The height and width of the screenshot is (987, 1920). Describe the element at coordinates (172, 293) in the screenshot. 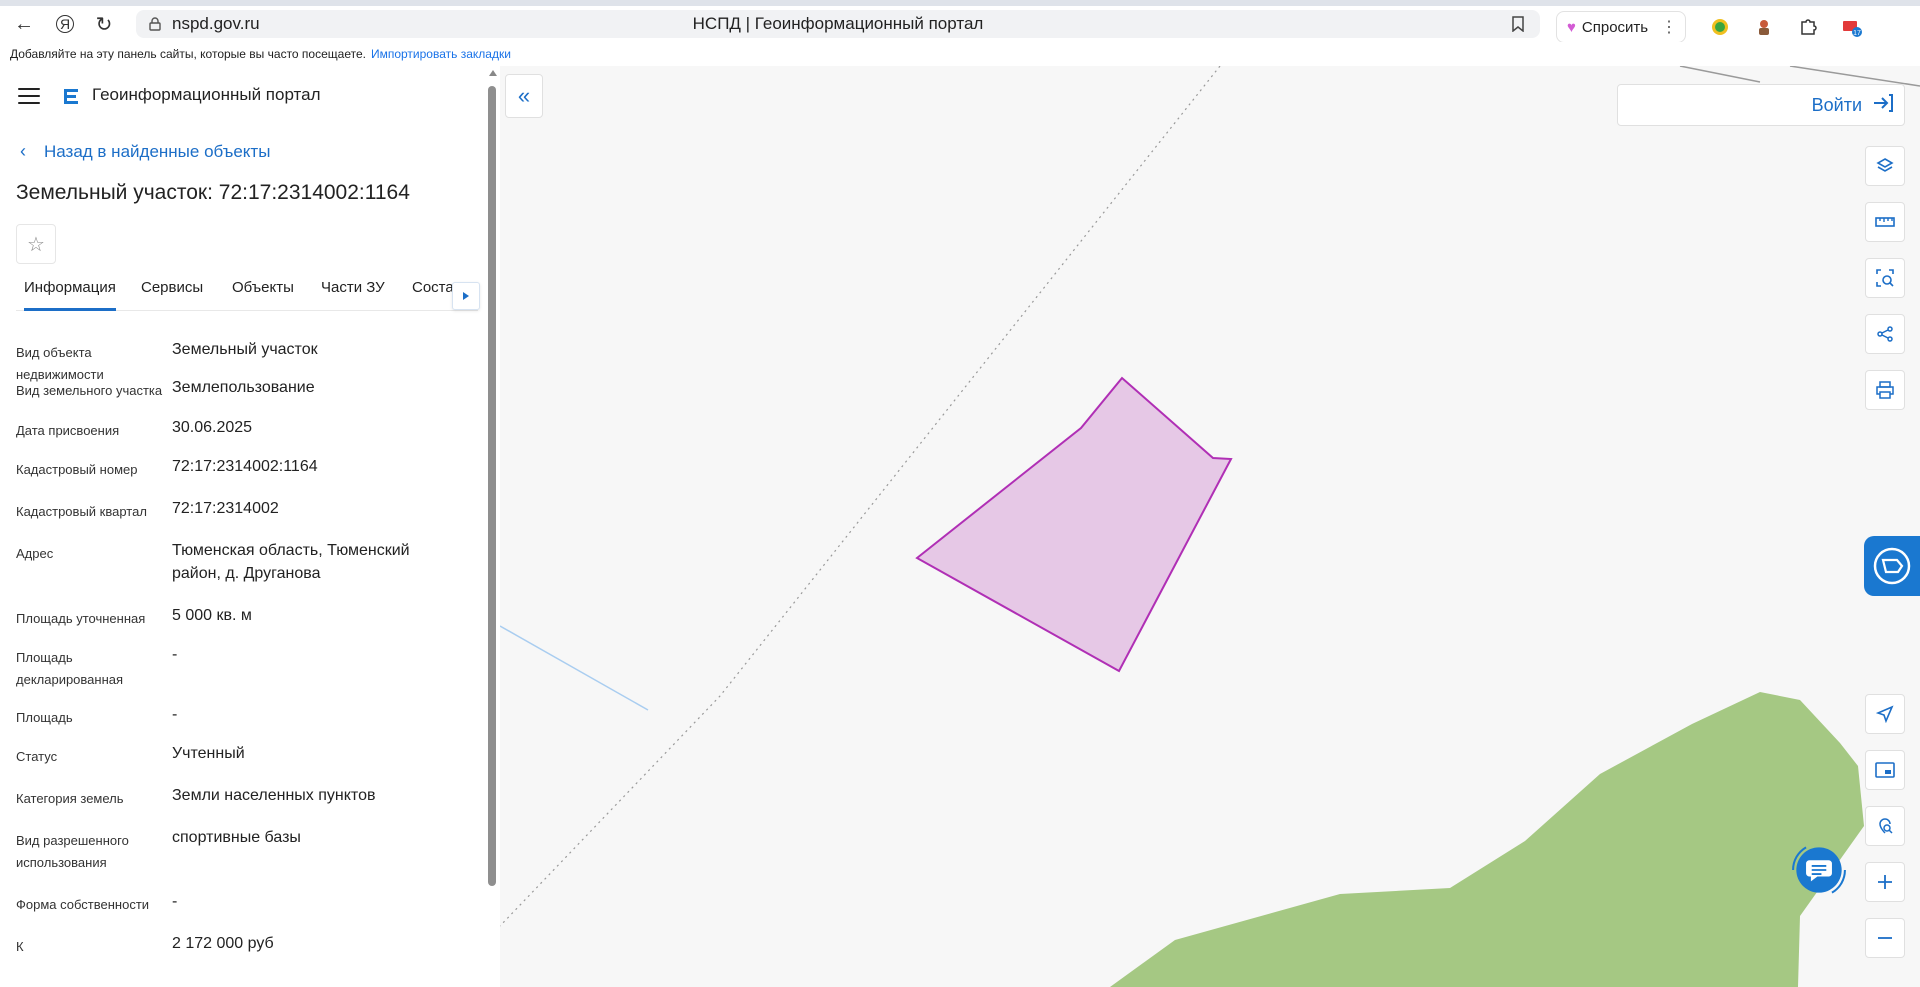

I see `tab-services: Сервисы` at that location.